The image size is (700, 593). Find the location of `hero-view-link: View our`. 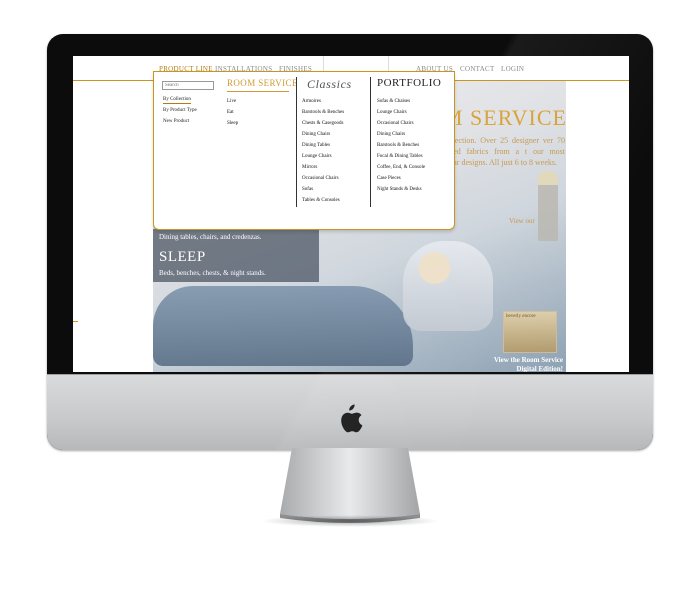

hero-view-link: View our is located at coordinates (522, 221).